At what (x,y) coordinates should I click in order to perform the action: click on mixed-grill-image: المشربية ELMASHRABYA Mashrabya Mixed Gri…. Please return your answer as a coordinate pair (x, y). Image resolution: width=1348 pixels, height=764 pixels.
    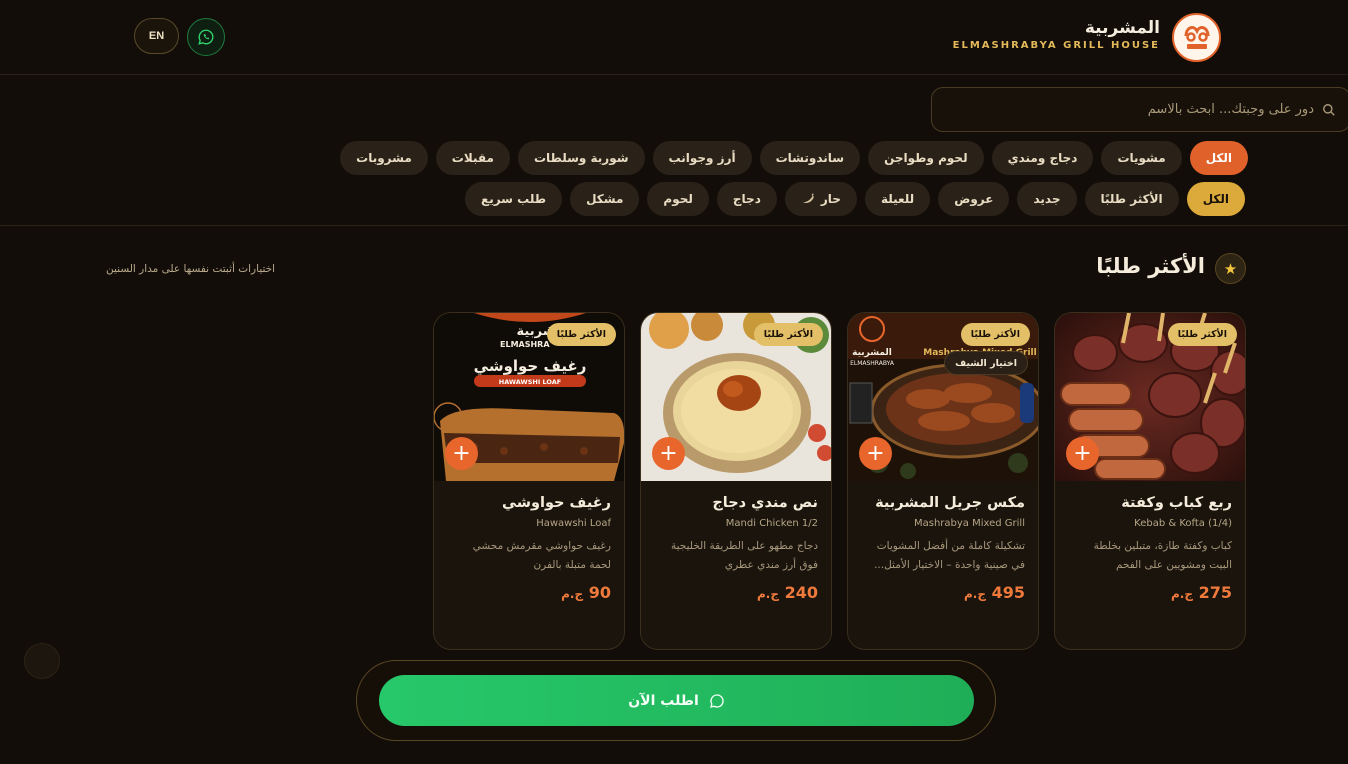
    Looking at the image, I should click on (943, 397).